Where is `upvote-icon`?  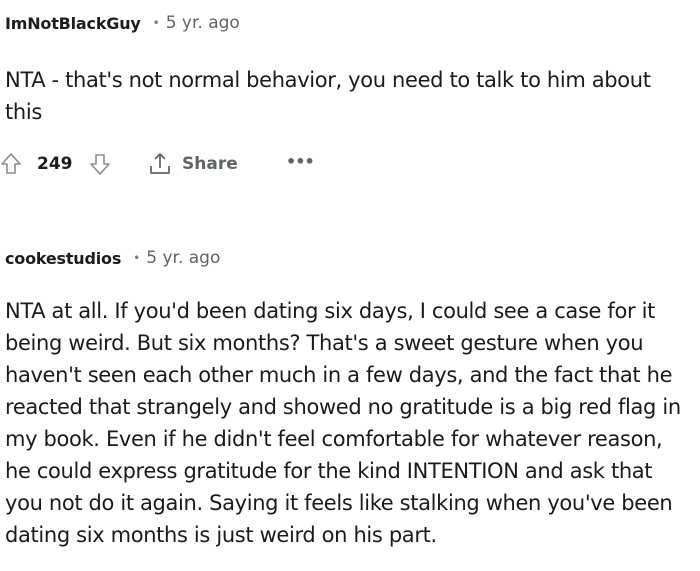 upvote-icon is located at coordinates (11, 163).